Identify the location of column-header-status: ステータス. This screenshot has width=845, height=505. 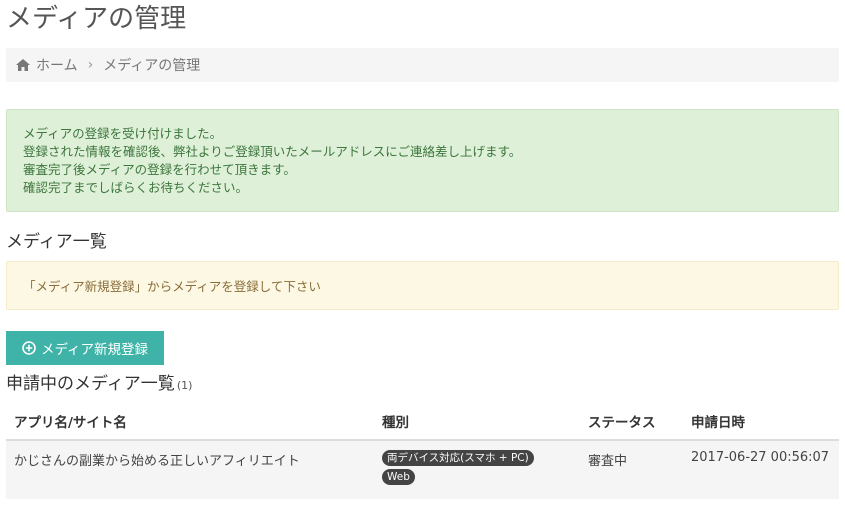
(631, 421).